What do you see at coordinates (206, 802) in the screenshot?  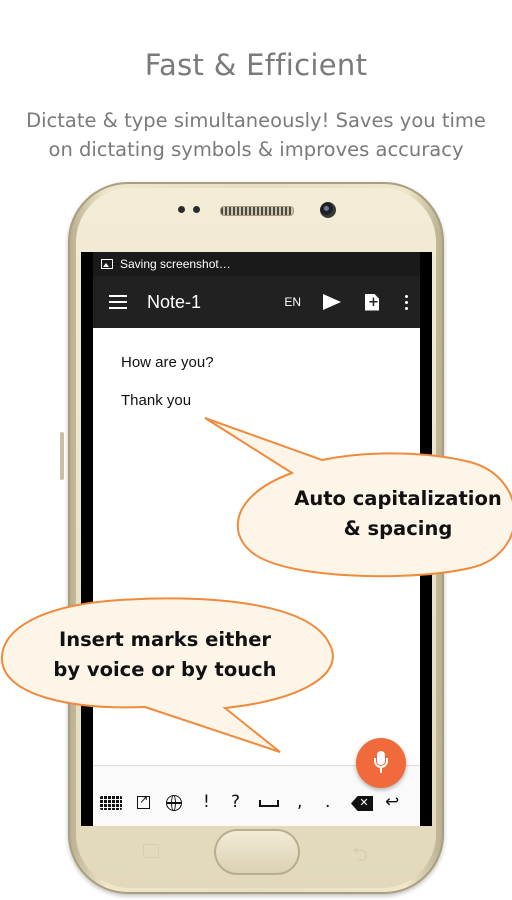 I see `key-exclamation: !` at bounding box center [206, 802].